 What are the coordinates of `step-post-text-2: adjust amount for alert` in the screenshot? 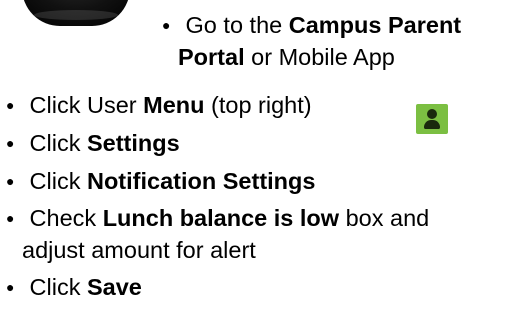 It's located at (139, 250).